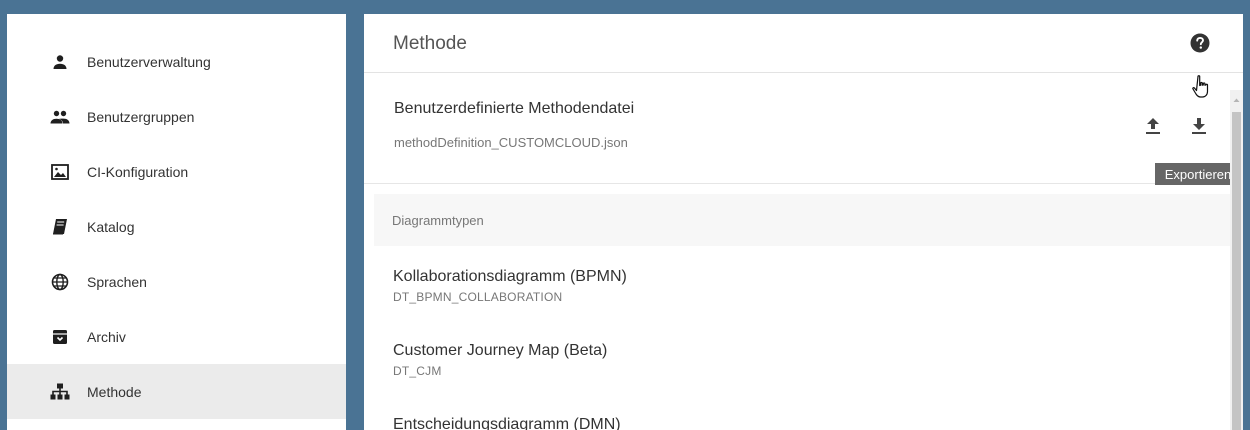  I want to click on sidebar-item-label: Methode, so click(114, 391).